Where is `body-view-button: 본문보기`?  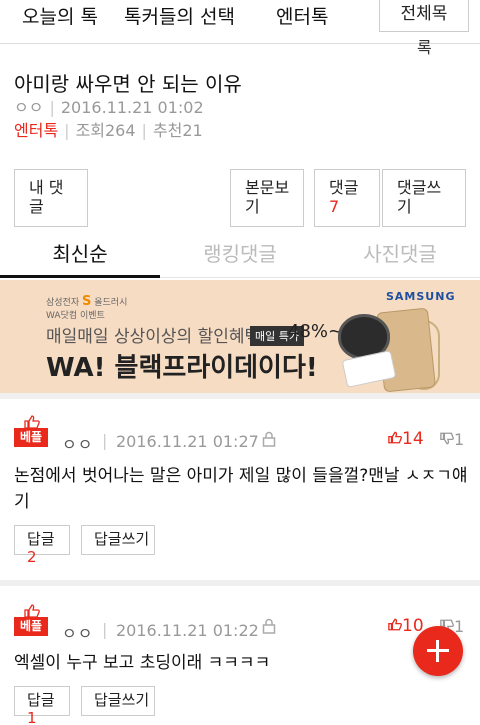 body-view-button: 본문보기 is located at coordinates (267, 198).